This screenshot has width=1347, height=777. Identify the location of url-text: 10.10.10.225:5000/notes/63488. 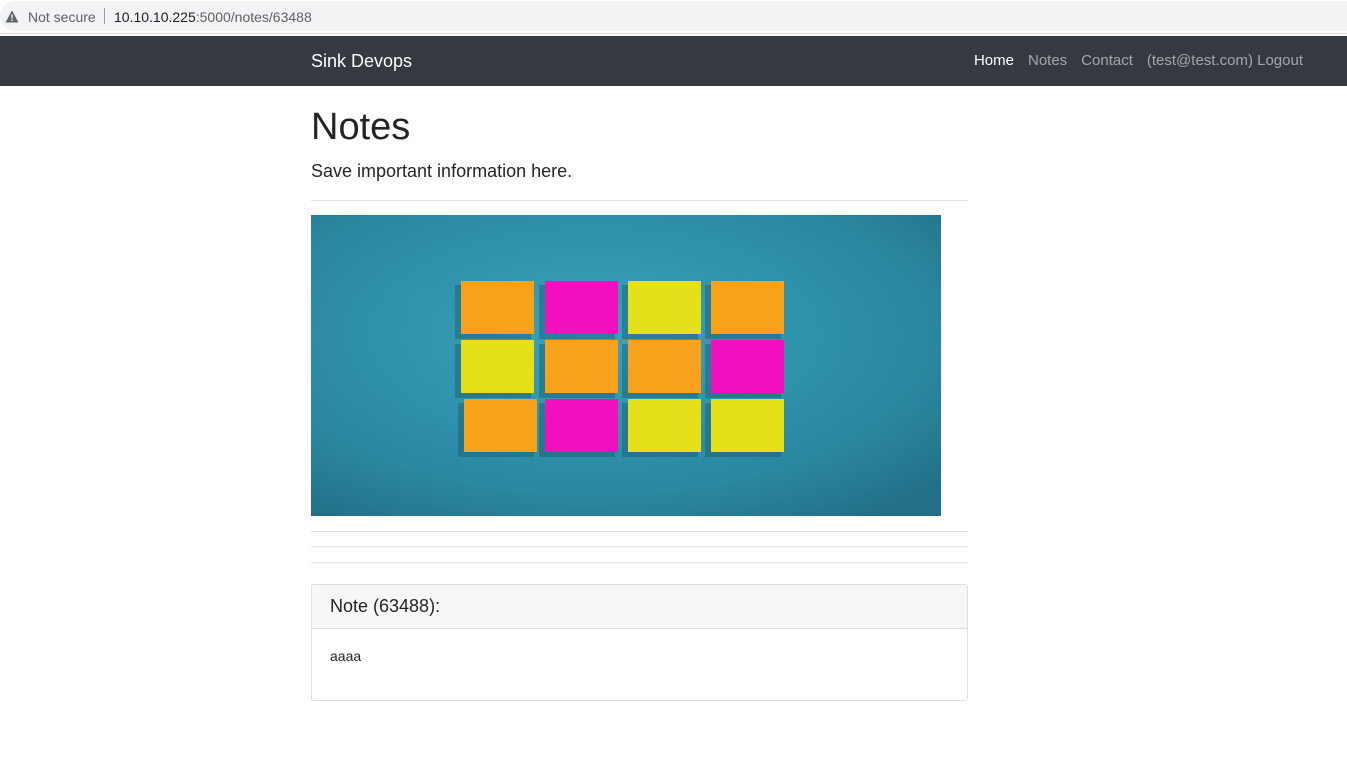
(213, 17).